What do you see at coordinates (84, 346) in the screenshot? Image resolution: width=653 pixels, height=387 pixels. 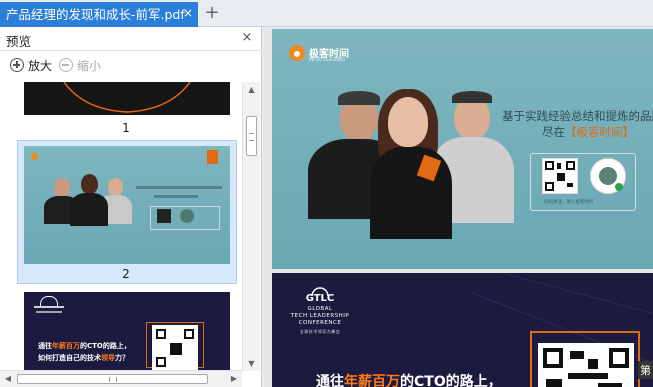 I see `thumb3-line-1: 通往年薪百万的CTO的路上，` at bounding box center [84, 346].